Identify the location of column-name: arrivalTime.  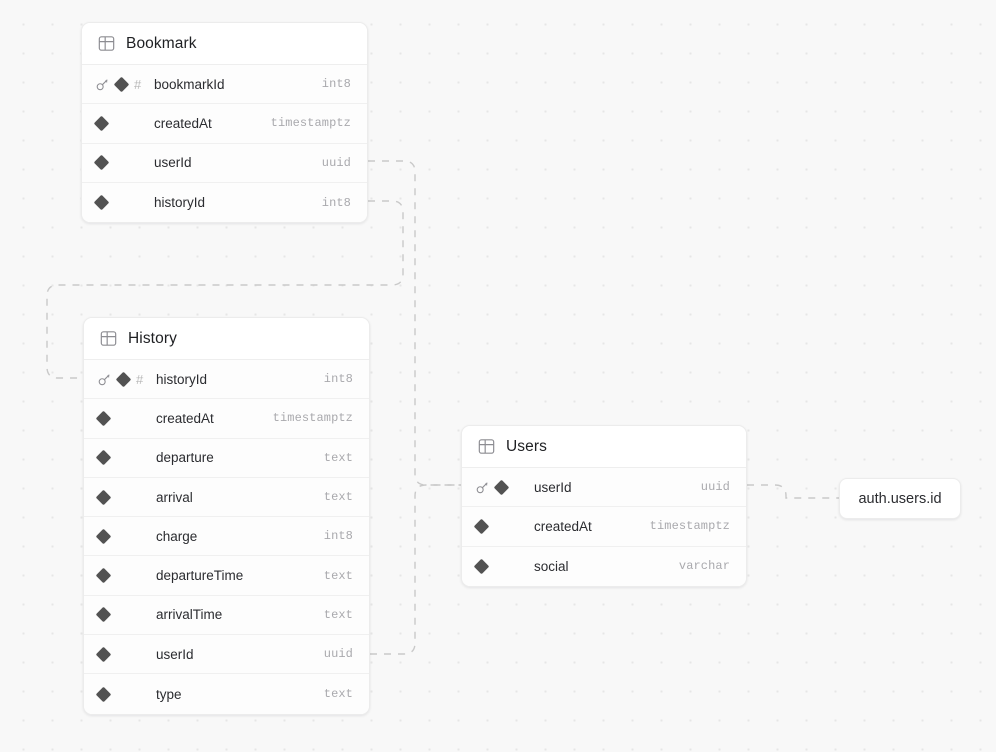
(189, 615).